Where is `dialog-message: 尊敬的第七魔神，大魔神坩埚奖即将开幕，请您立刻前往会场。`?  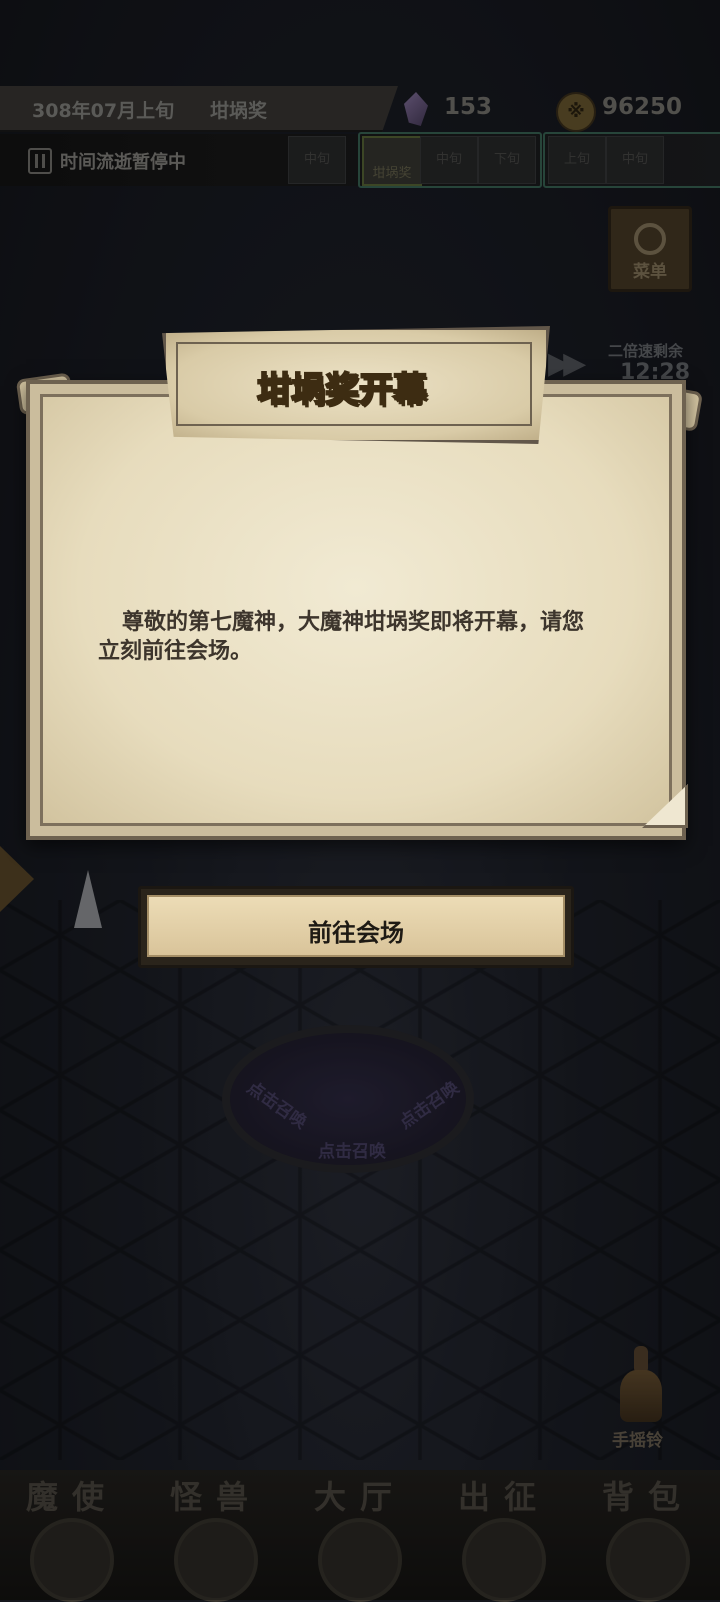
dialog-message: 尊敬的第七魔神，大魔神坩埚奖即将开幕，请您立刻前往会场。 is located at coordinates (341, 637).